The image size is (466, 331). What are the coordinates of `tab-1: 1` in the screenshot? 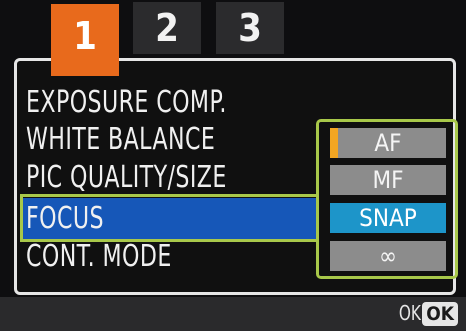 It's located at (85, 40).